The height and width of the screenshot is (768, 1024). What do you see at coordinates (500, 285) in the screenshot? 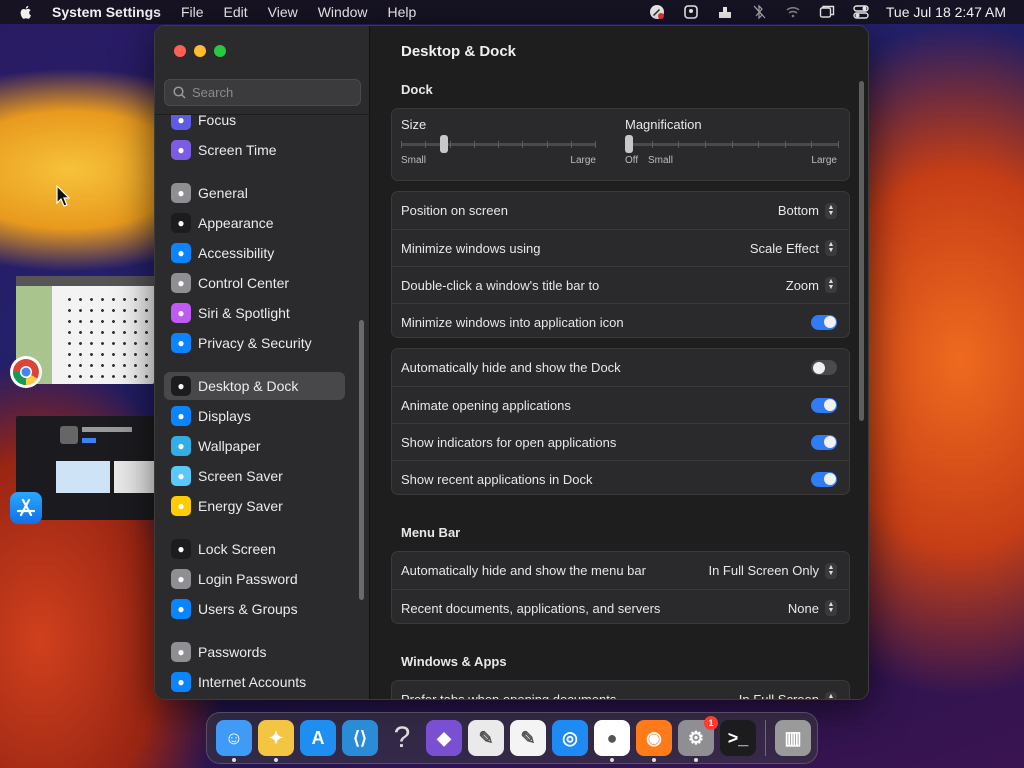
I see `setting-label: Double-click a window's title bar to` at bounding box center [500, 285].